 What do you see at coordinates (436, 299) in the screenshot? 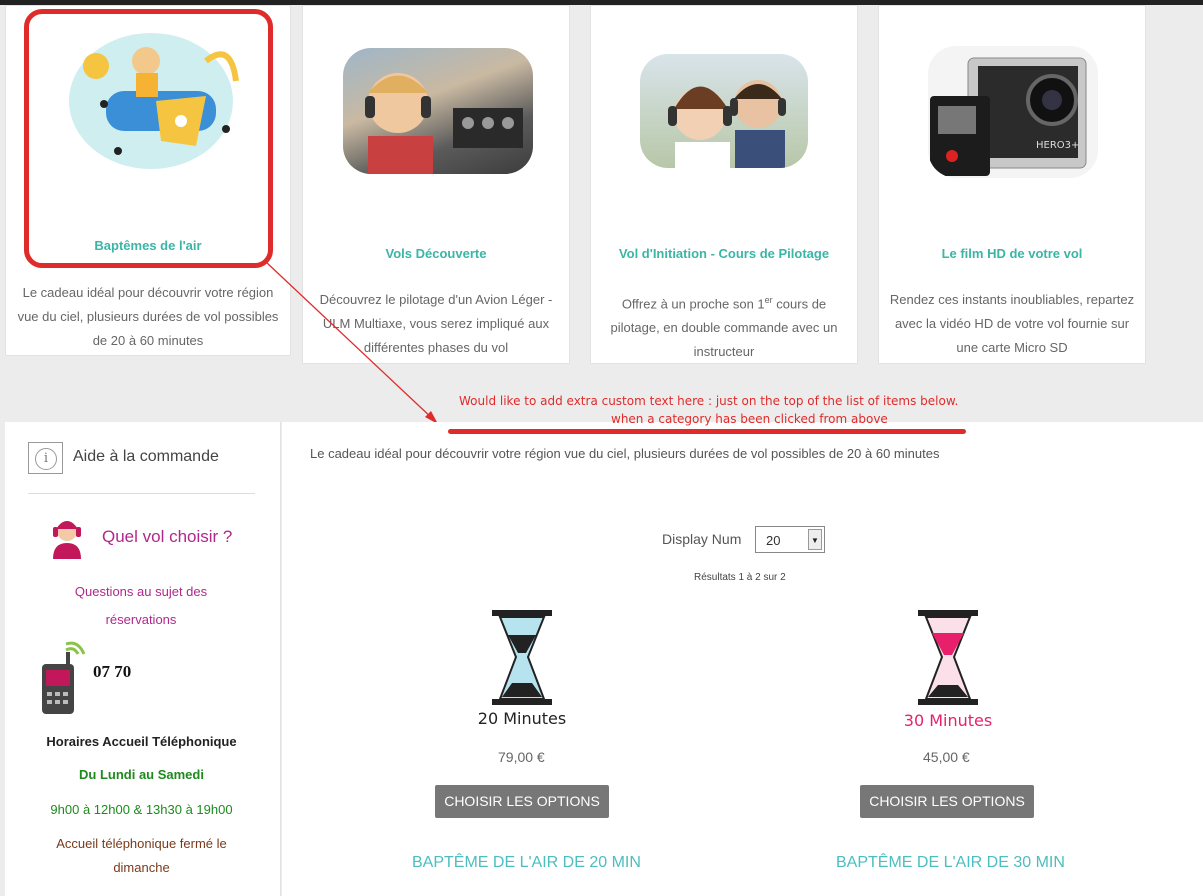
I see `desc-line: Découvrez le pilotage d'un Avion Léger -` at bounding box center [436, 299].